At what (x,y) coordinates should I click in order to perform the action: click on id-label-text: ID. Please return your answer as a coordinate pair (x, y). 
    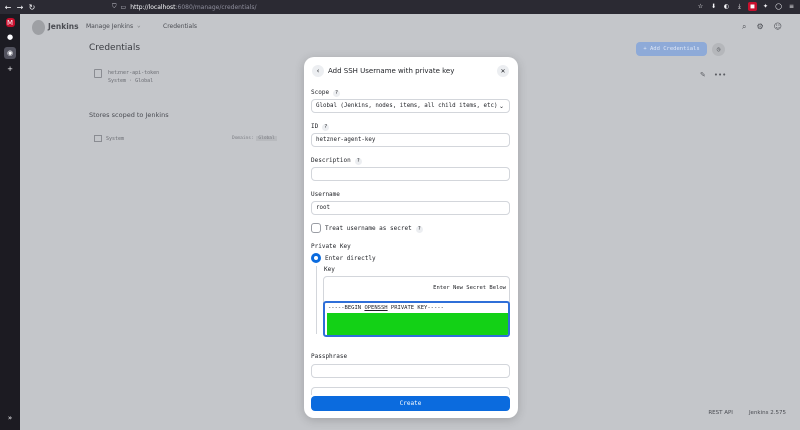
    Looking at the image, I should click on (315, 126).